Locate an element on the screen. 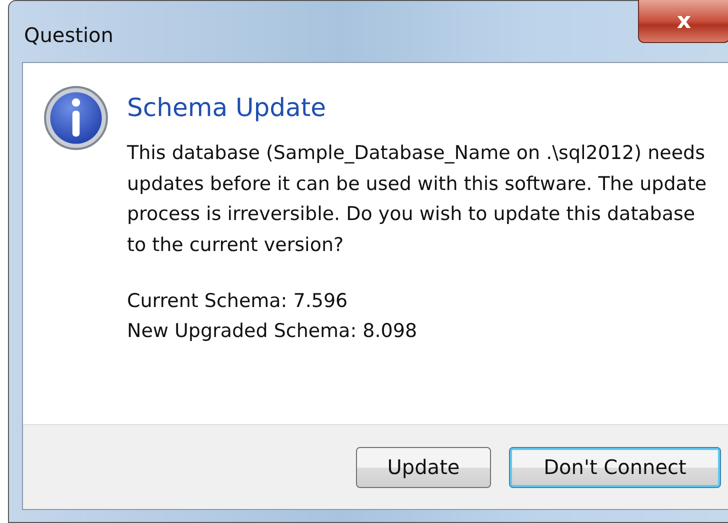  schema-version-text: New Upgraded Schema: 8.098 is located at coordinates (272, 331).